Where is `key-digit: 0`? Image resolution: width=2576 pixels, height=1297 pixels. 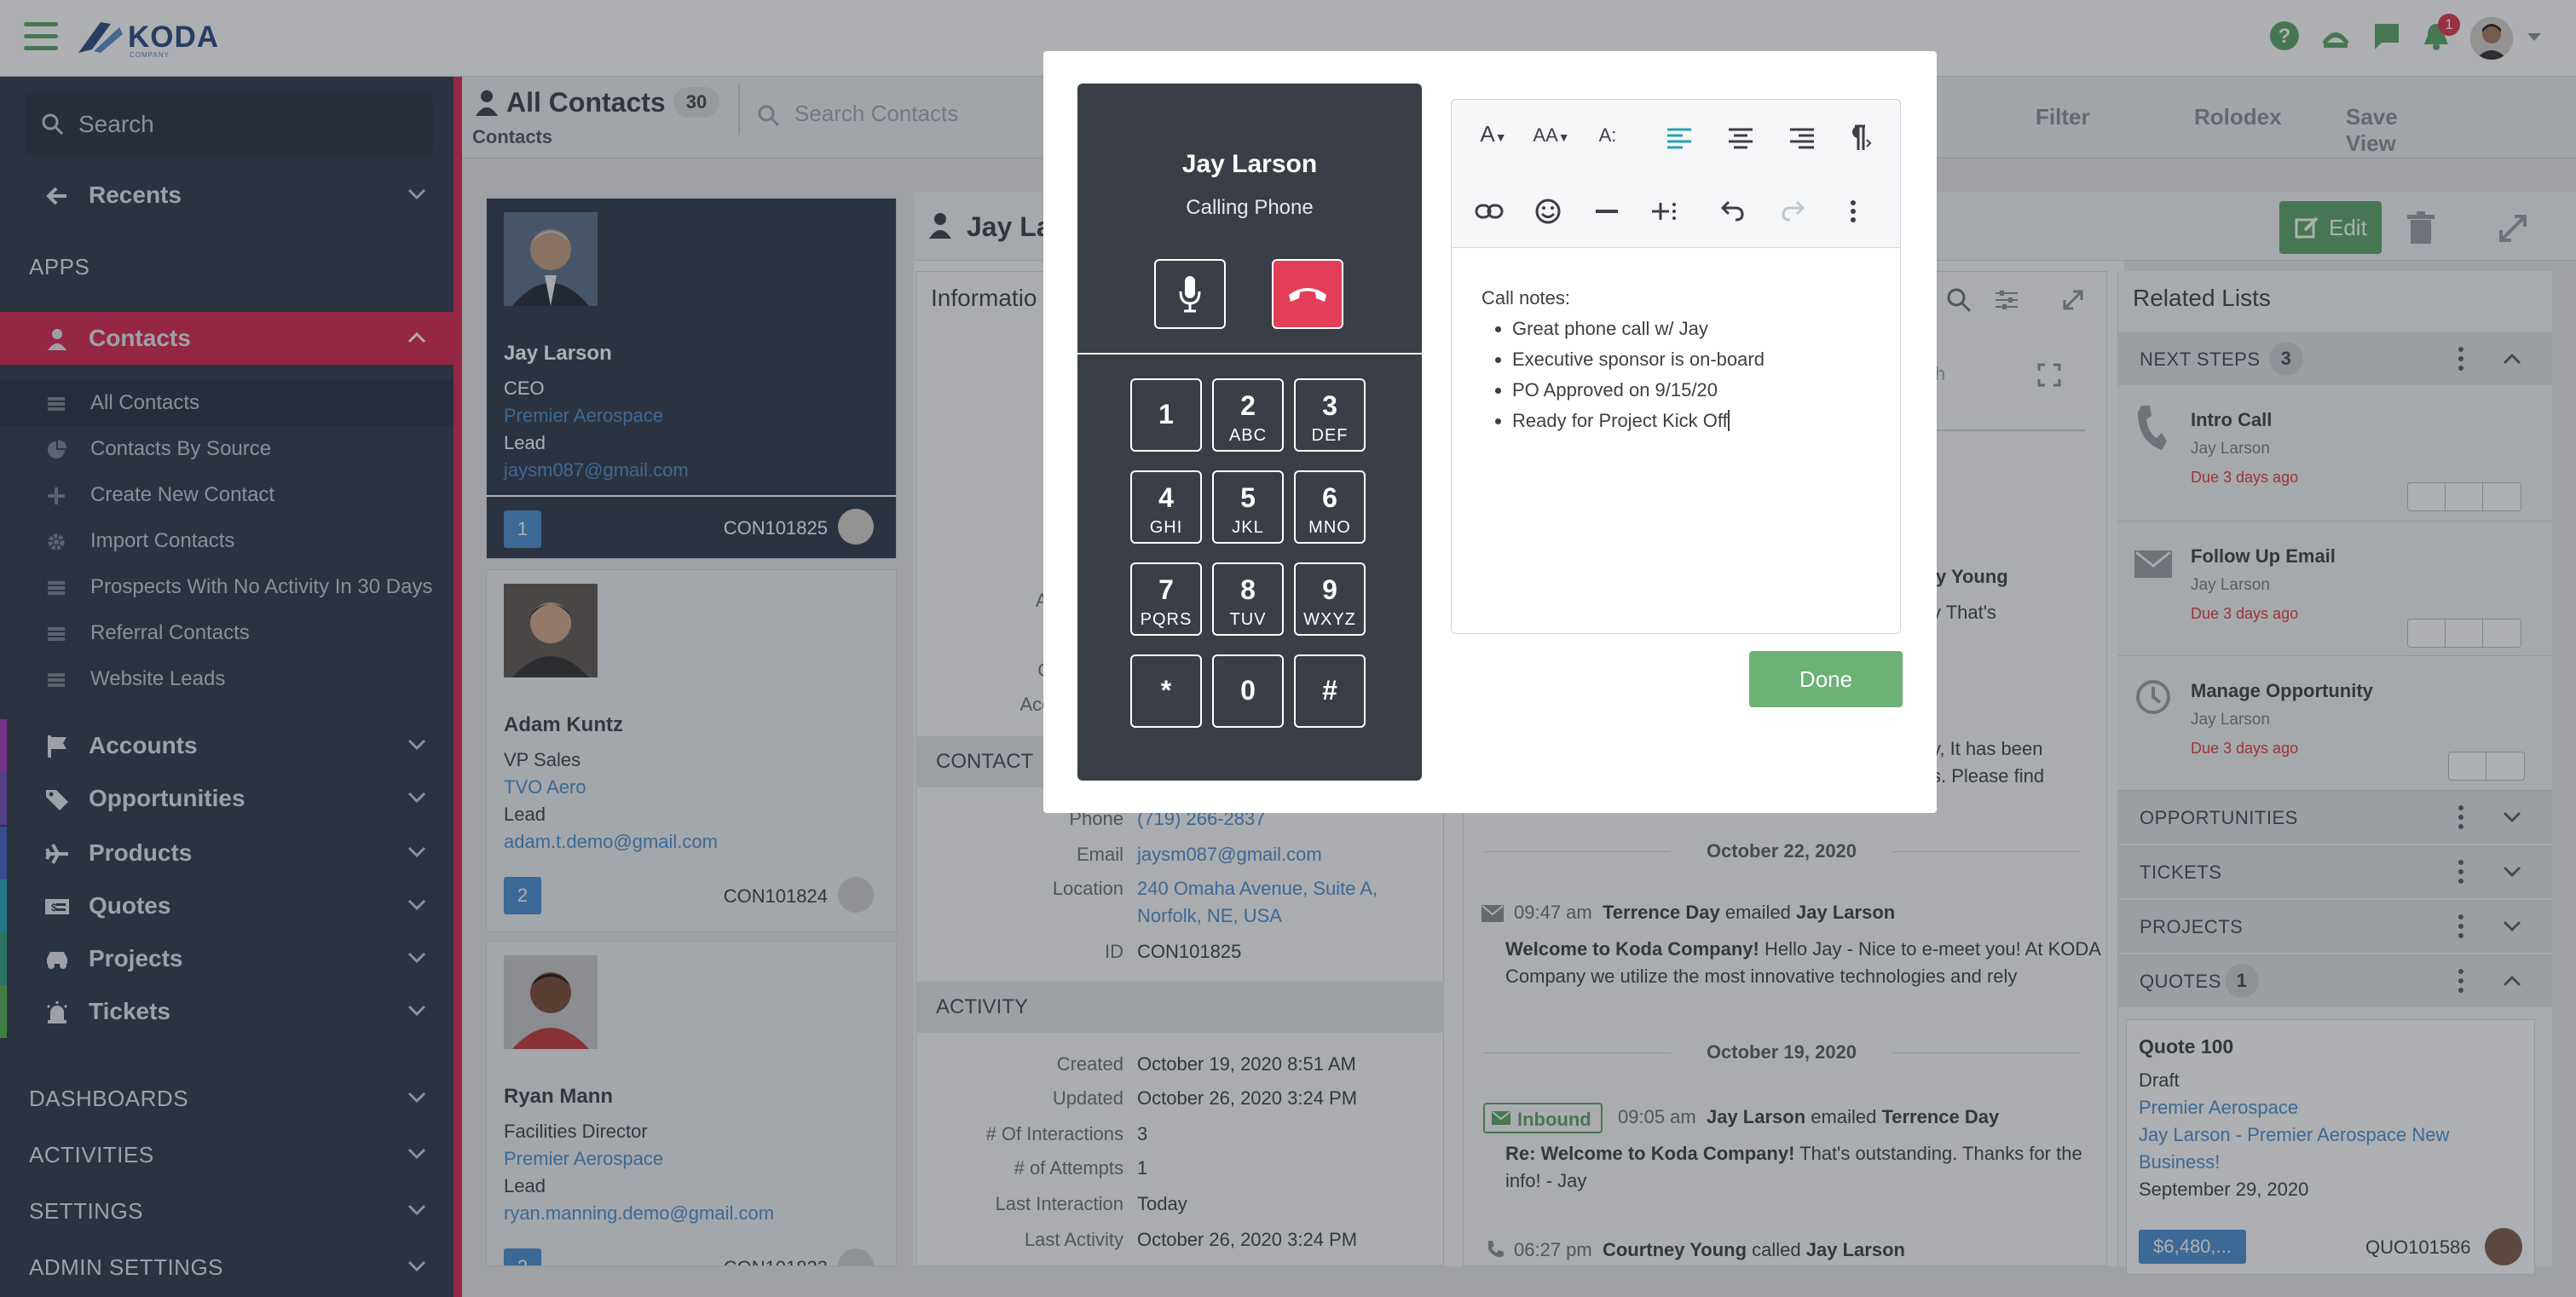 key-digit: 0 is located at coordinates (1248, 690).